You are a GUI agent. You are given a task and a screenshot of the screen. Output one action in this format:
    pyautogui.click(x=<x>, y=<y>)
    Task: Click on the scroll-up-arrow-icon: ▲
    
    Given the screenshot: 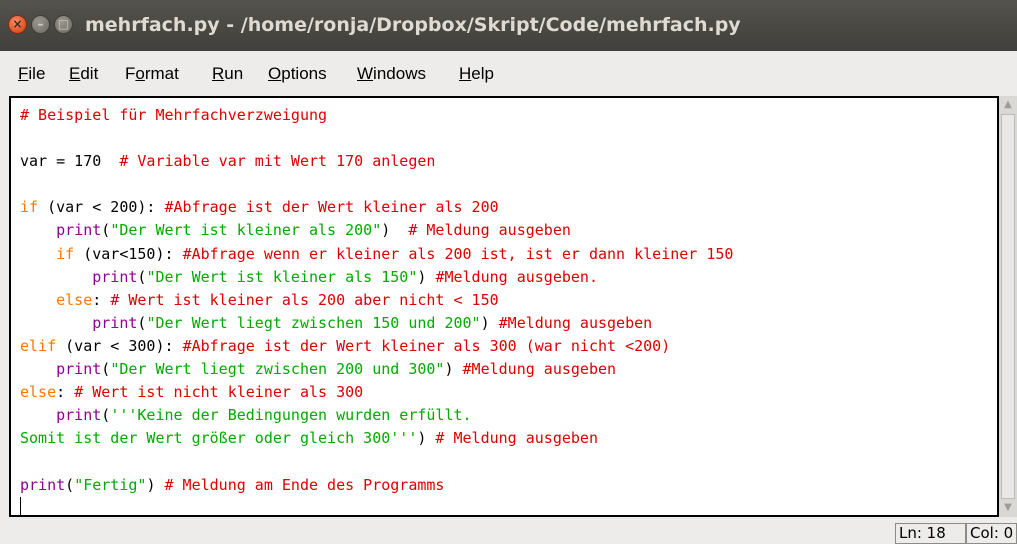 What is the action you would take?
    pyautogui.click(x=1008, y=105)
    